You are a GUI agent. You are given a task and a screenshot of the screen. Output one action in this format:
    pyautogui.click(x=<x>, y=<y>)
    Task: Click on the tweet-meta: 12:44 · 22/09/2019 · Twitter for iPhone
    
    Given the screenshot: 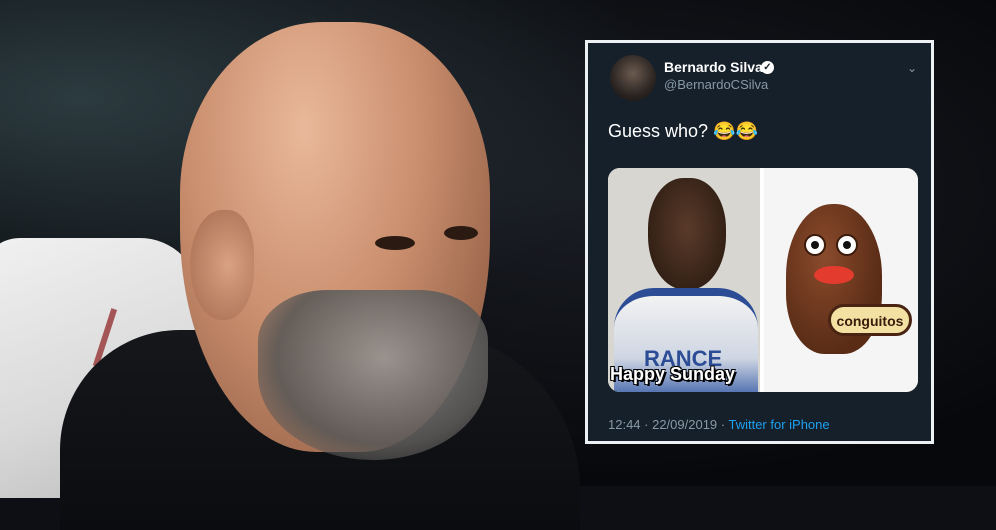 What is the action you would take?
    pyautogui.click(x=719, y=424)
    